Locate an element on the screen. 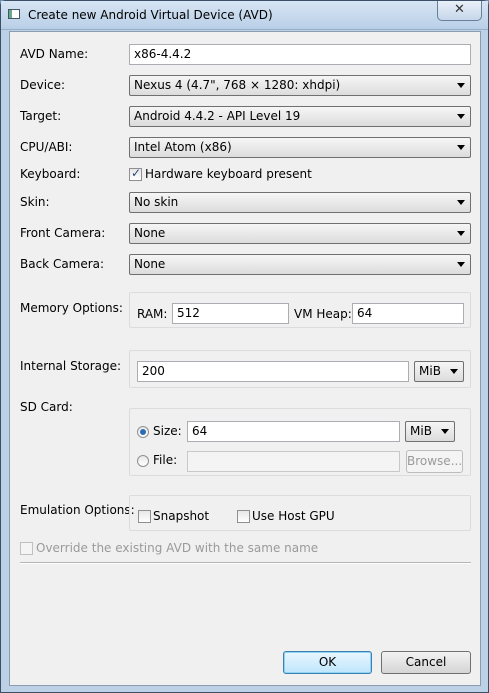 This screenshot has height=693, width=489. front-camera-label: Front Camera: is located at coordinates (63, 233).